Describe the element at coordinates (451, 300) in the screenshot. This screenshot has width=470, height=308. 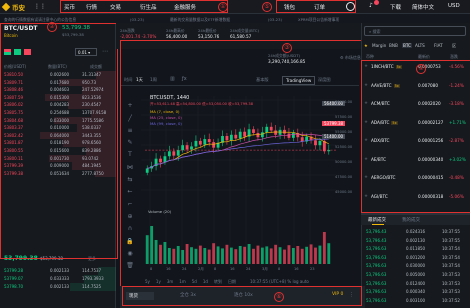
I see `trade-time: 10:37:52` at that location.